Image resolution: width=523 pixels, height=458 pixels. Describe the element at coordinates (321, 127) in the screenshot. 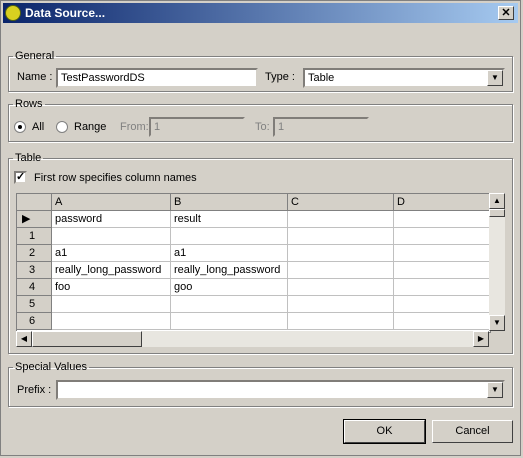

I see `to-field: 1` at that location.